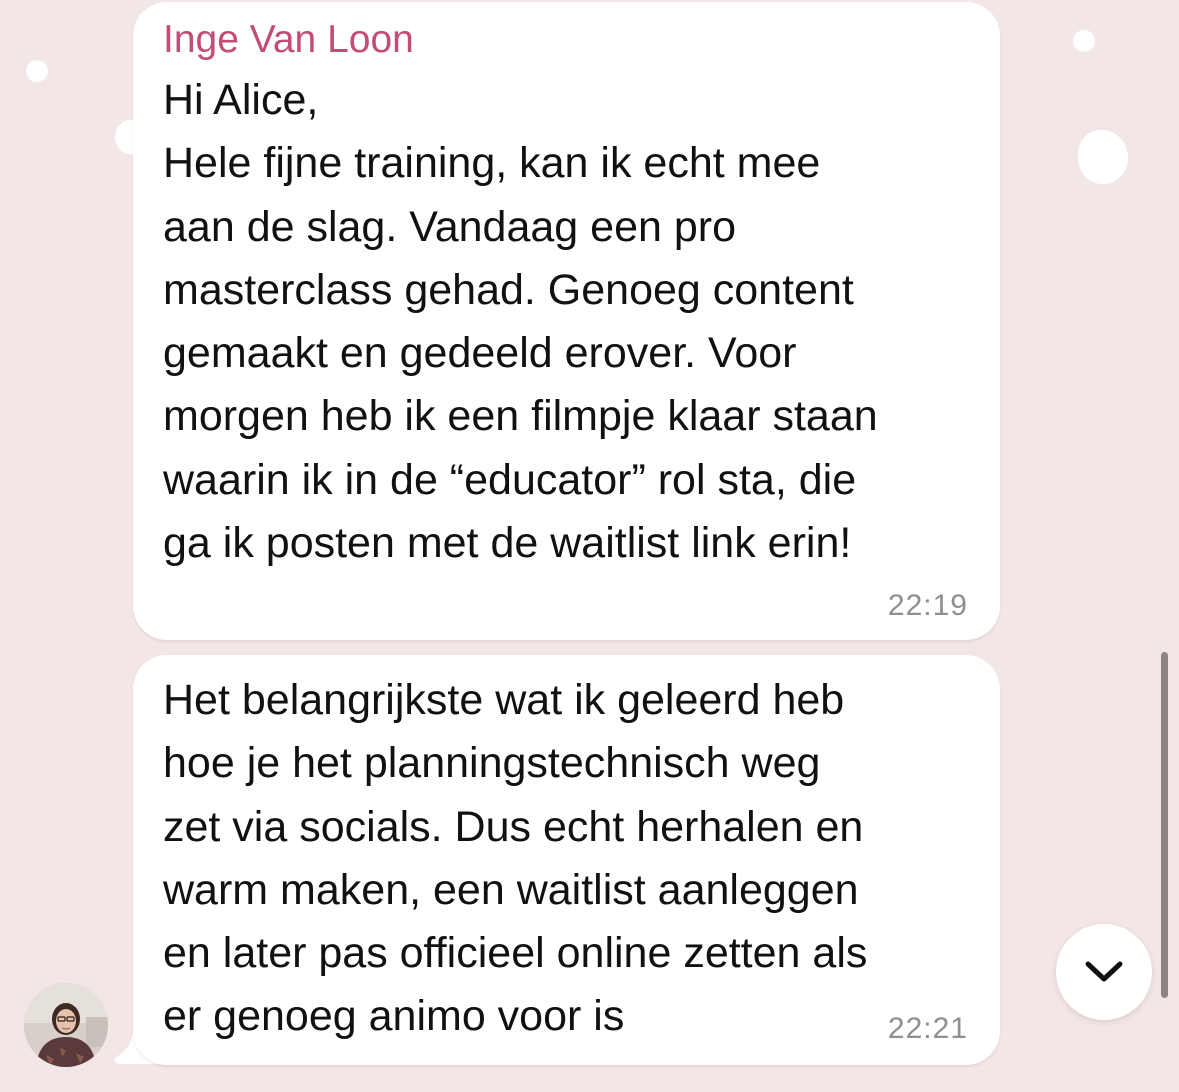 This screenshot has width=1179, height=1092. What do you see at coordinates (513, 826) in the screenshot?
I see `message-line: zet via socials. Dus echt herhalen en` at bounding box center [513, 826].